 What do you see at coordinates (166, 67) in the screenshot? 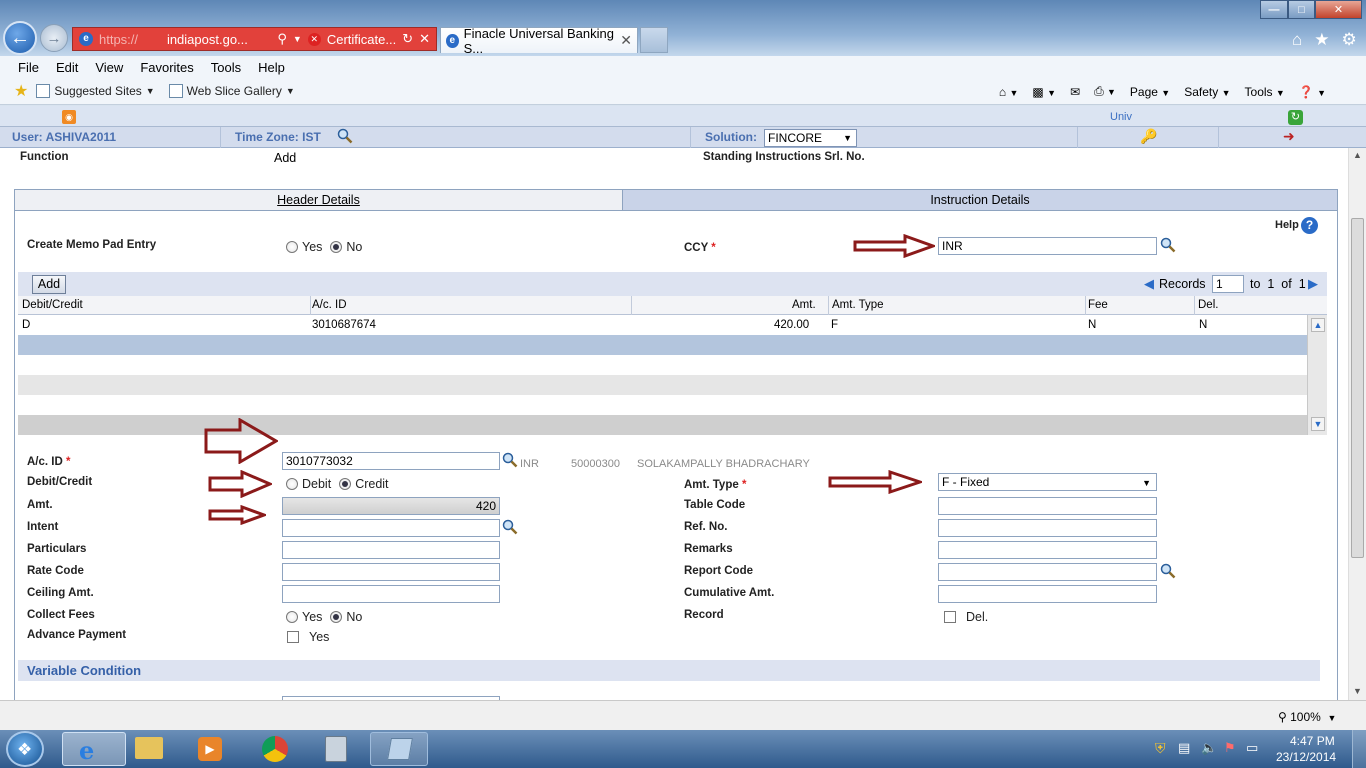
I see `menu-favorites: Favorites` at bounding box center [166, 67].